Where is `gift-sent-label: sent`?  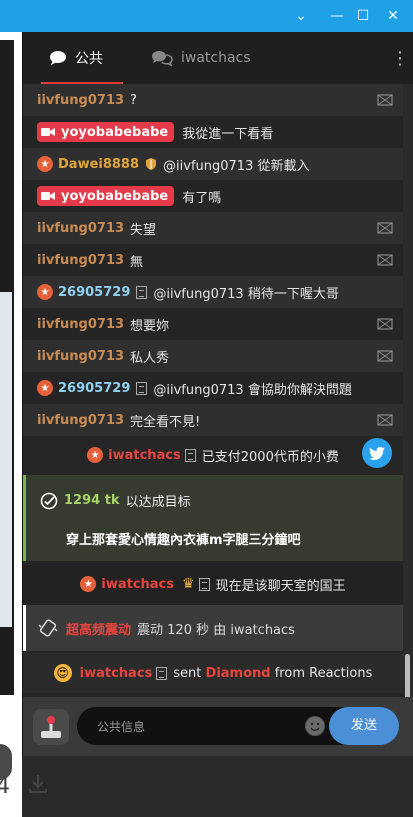
gift-sent-label: sent is located at coordinates (187, 673).